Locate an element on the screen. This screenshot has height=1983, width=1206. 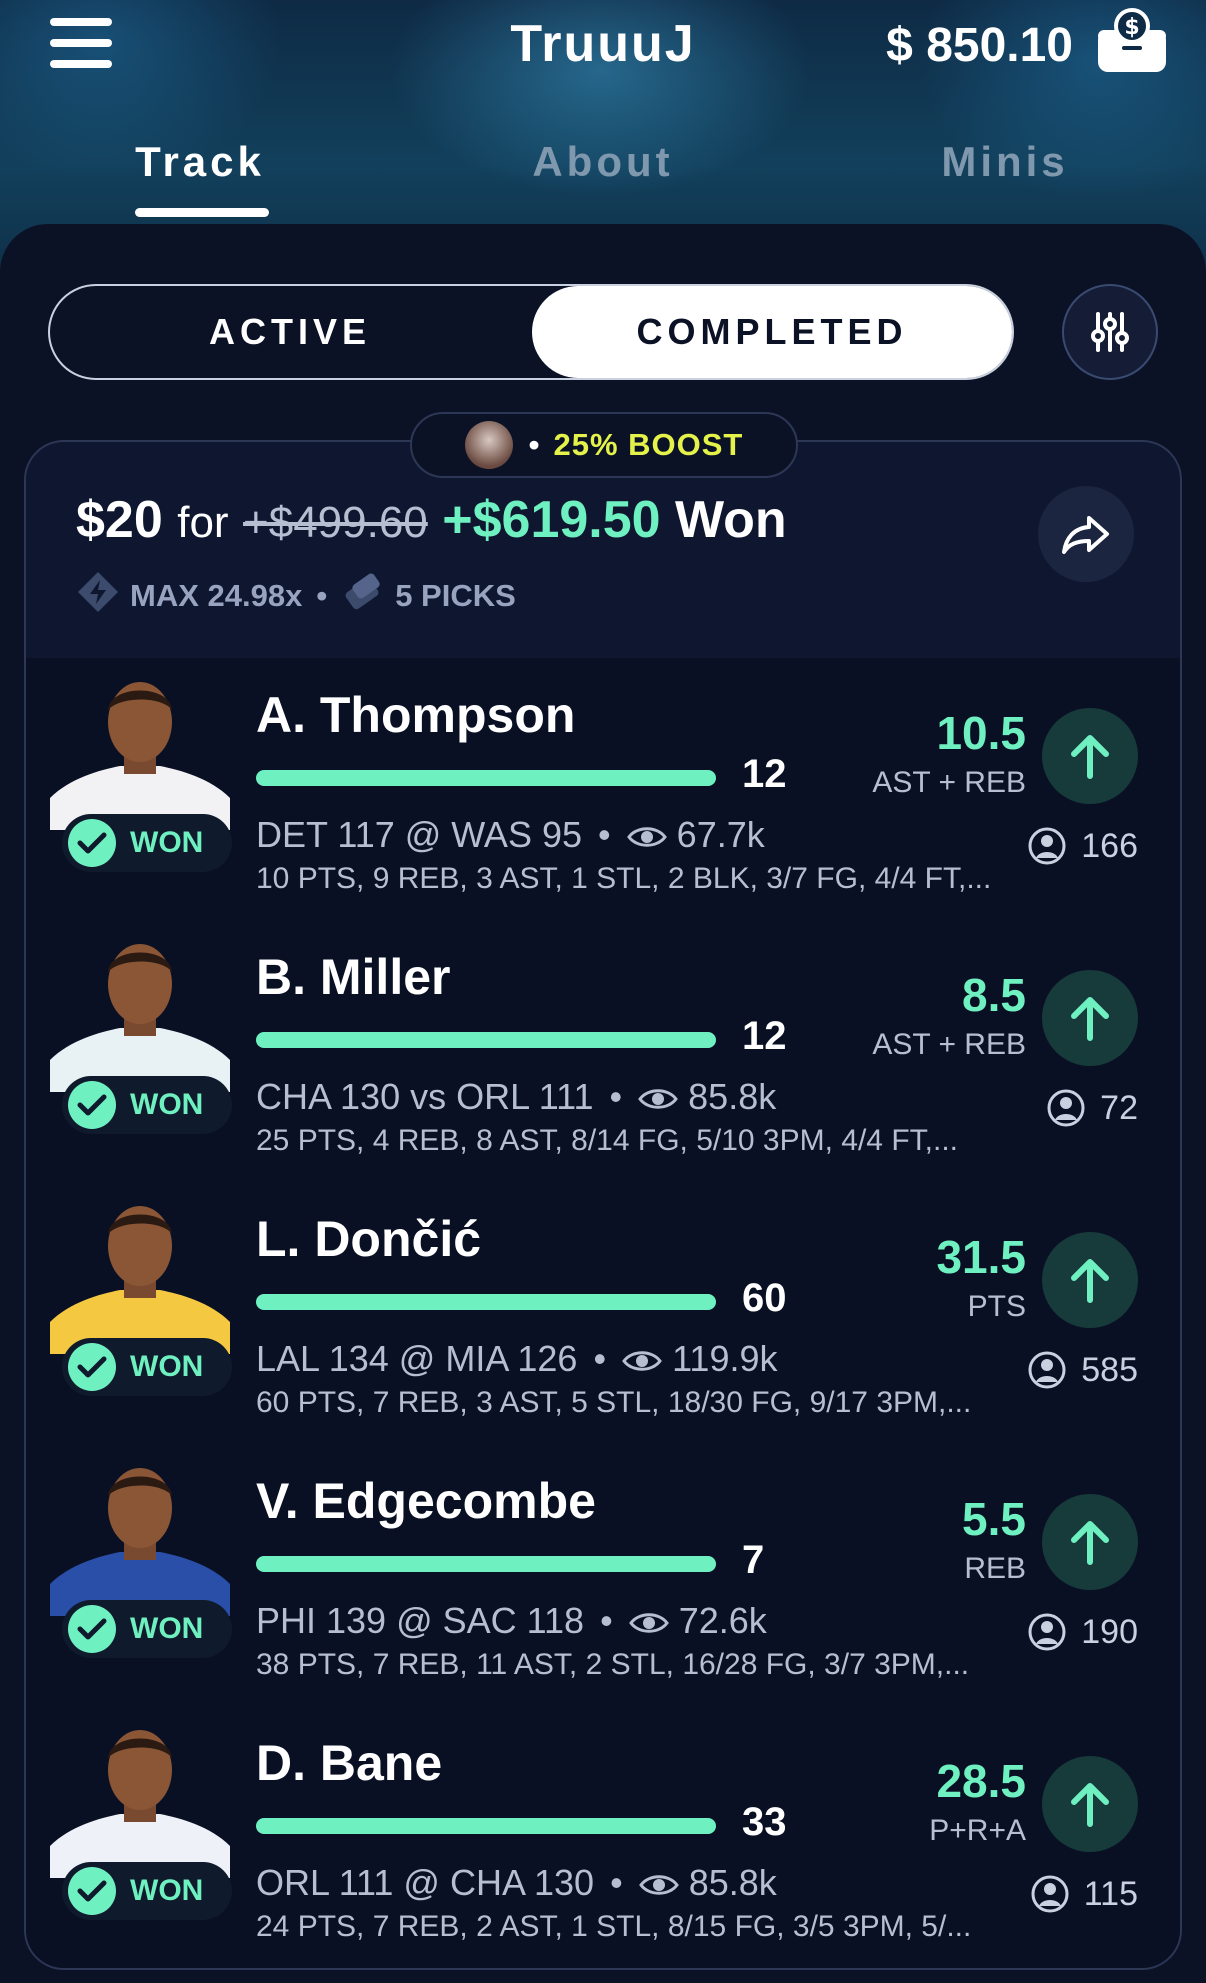
entry-meta: MAX 24.98x • 5 PICKS is located at coordinates (296, 596).